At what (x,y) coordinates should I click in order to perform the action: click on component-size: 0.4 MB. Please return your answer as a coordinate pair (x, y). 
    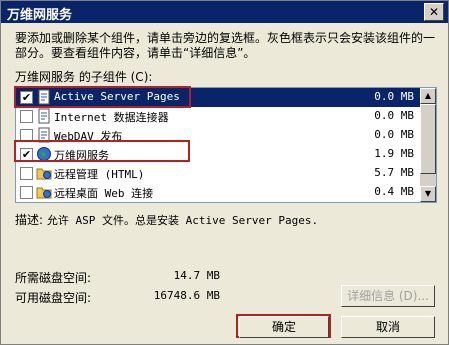
    Looking at the image, I should click on (394, 191).